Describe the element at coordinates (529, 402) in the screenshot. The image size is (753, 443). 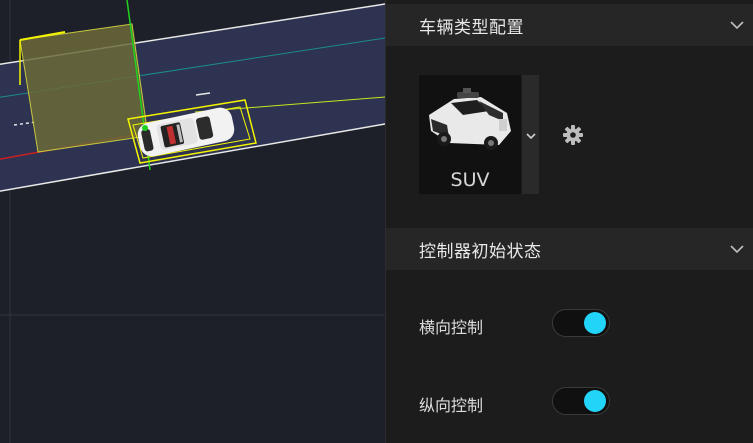
I see `longitudinal-control-row: 纵向控制` at that location.